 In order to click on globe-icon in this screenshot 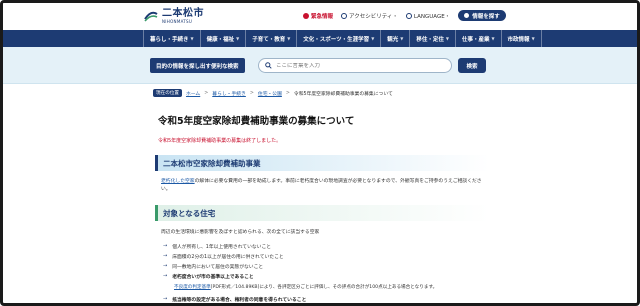, I will do `click(408, 15)`.